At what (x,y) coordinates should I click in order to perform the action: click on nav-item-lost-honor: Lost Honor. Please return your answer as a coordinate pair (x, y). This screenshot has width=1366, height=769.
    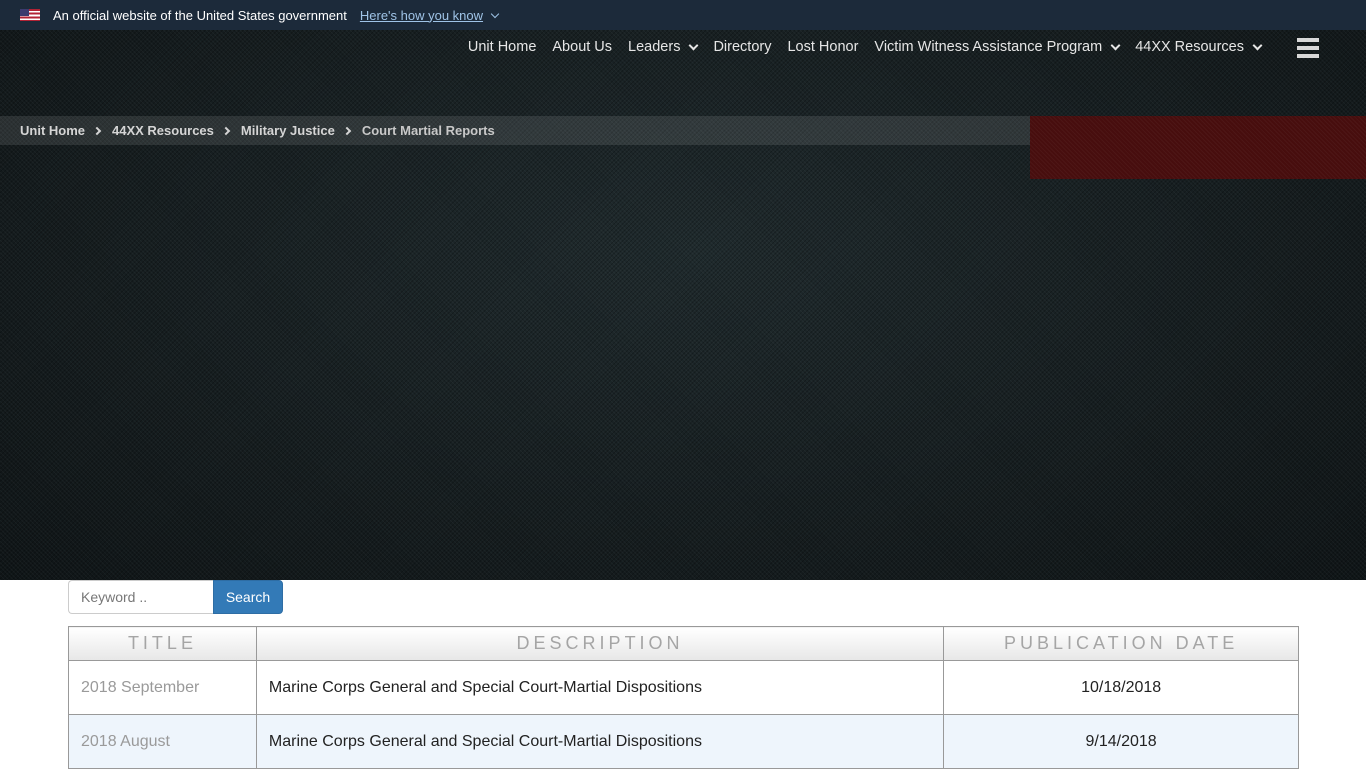
    Looking at the image, I should click on (822, 47).